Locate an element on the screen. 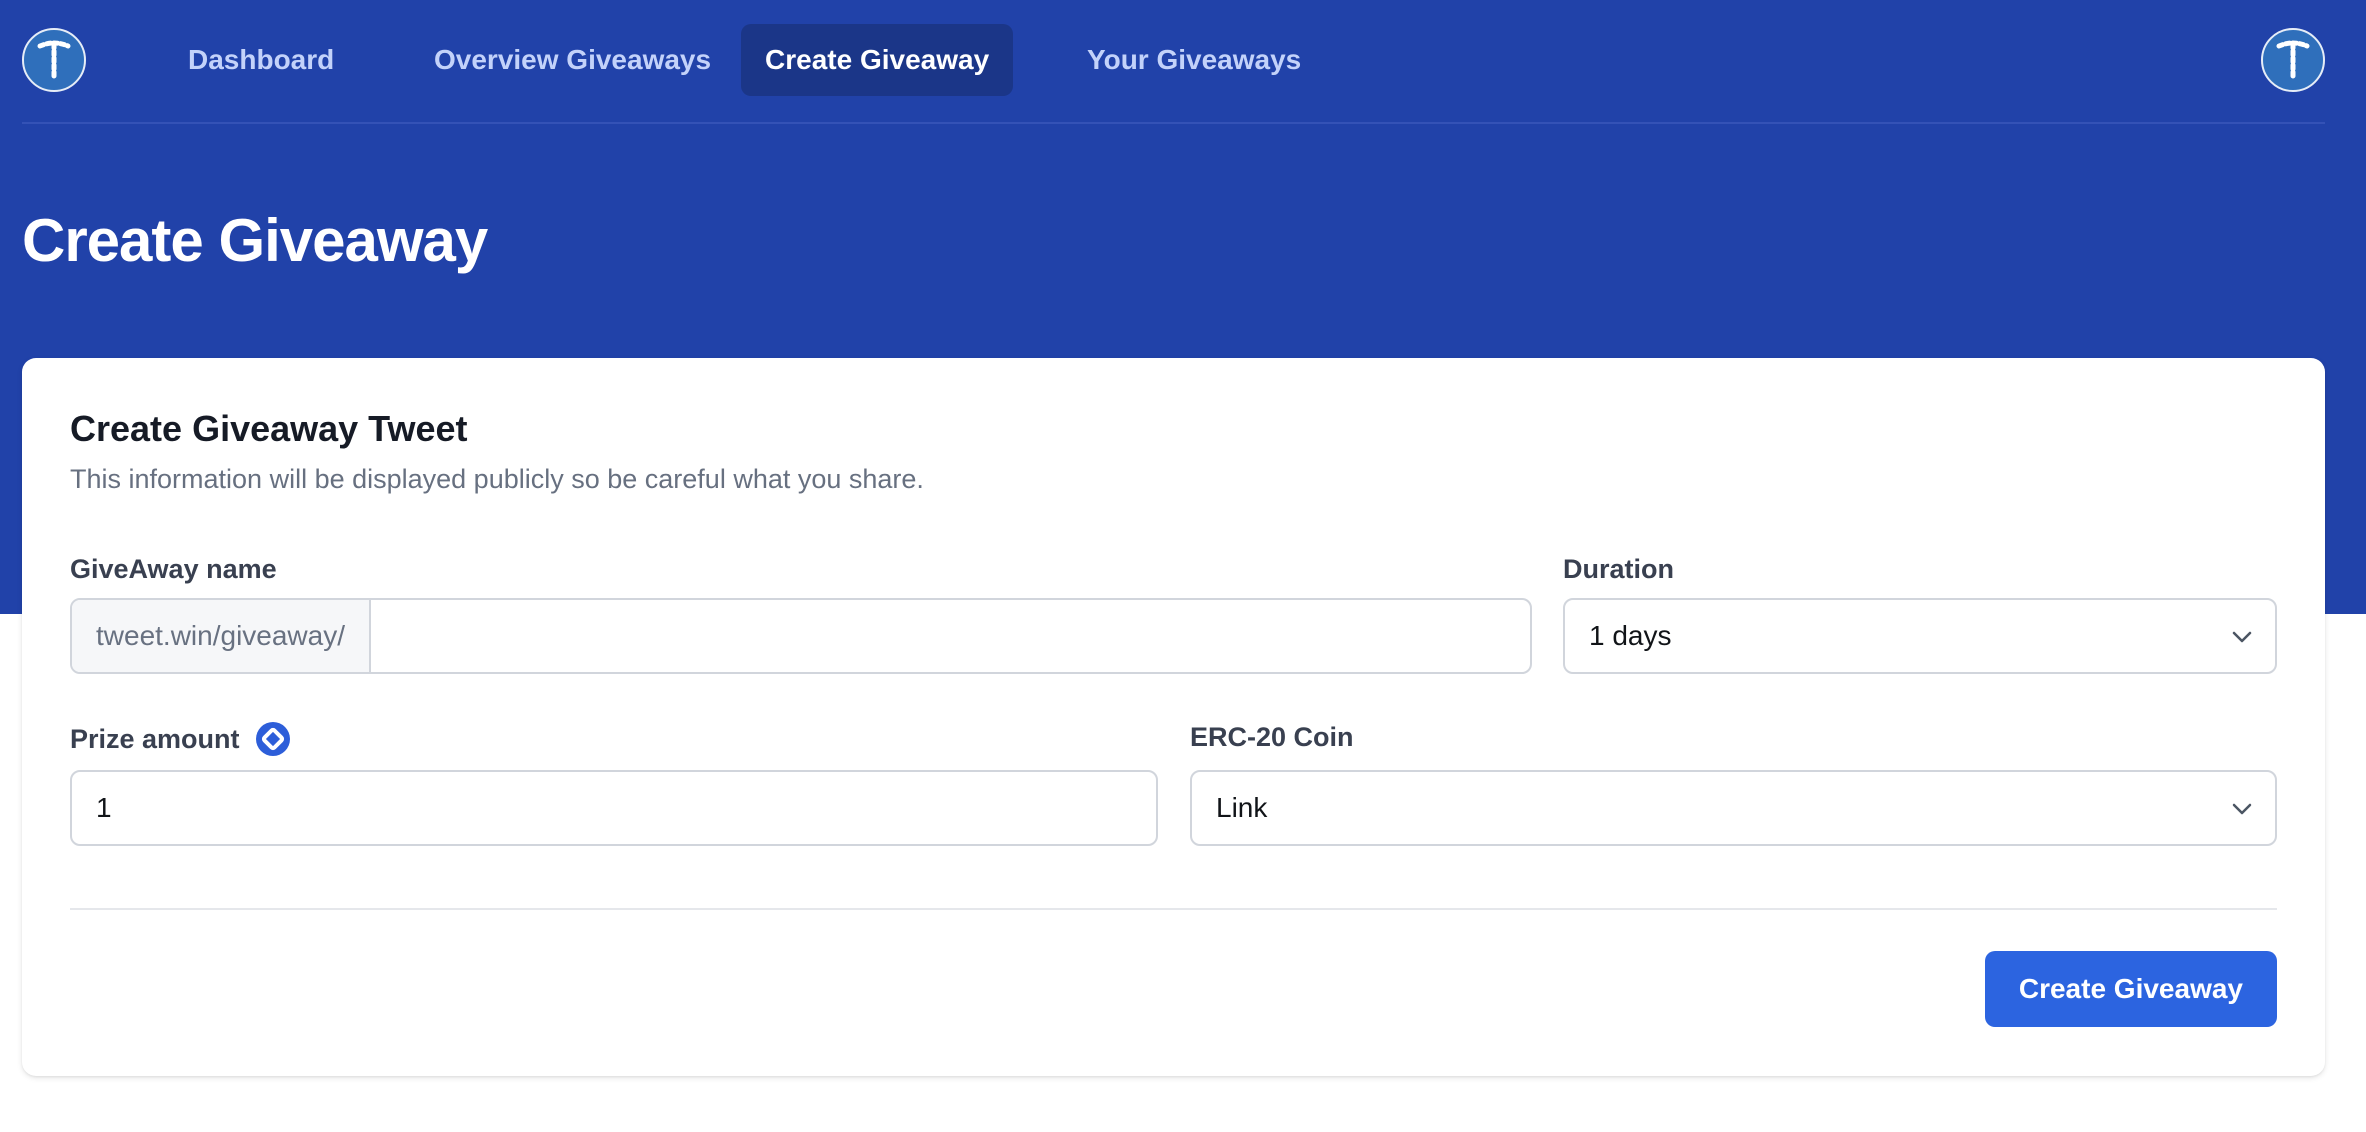  t-logo-glyph is located at coordinates (54, 59).